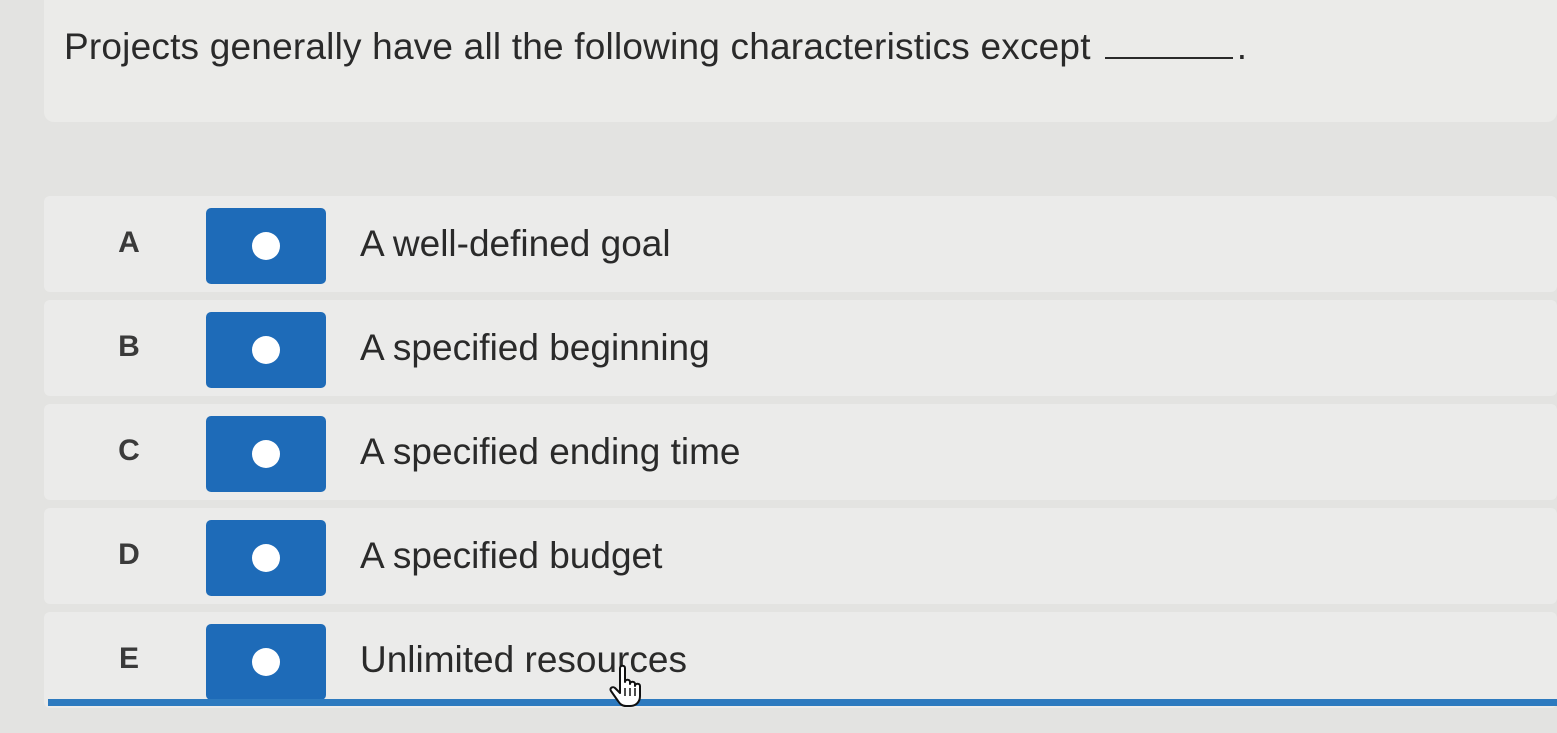  What do you see at coordinates (535, 348) in the screenshot?
I see `option-label: A specified beginning` at bounding box center [535, 348].